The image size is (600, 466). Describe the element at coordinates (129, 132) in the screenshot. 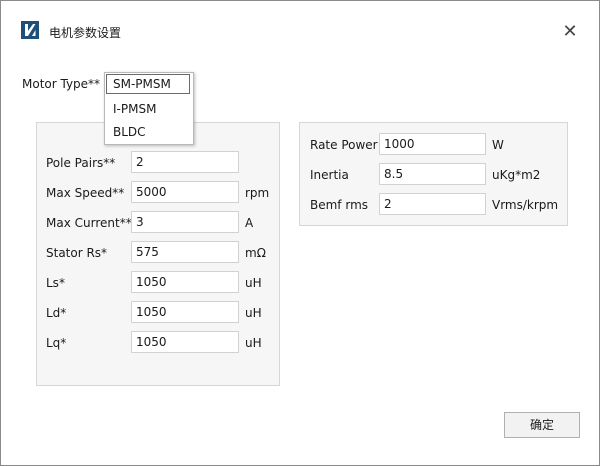

I see `motor-type-option-bldc: BLDC` at that location.